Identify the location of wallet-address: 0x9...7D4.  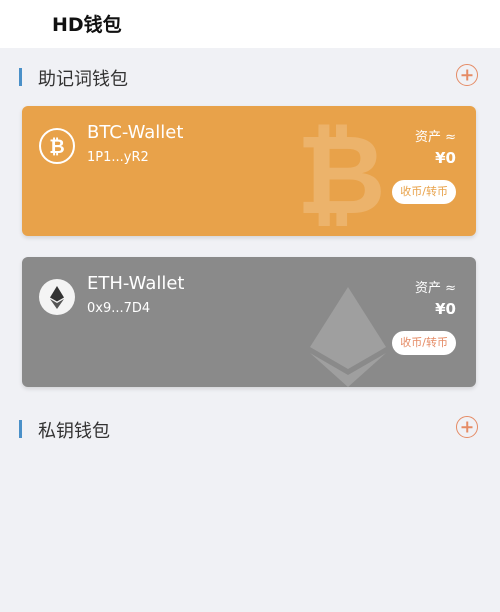
(119, 308).